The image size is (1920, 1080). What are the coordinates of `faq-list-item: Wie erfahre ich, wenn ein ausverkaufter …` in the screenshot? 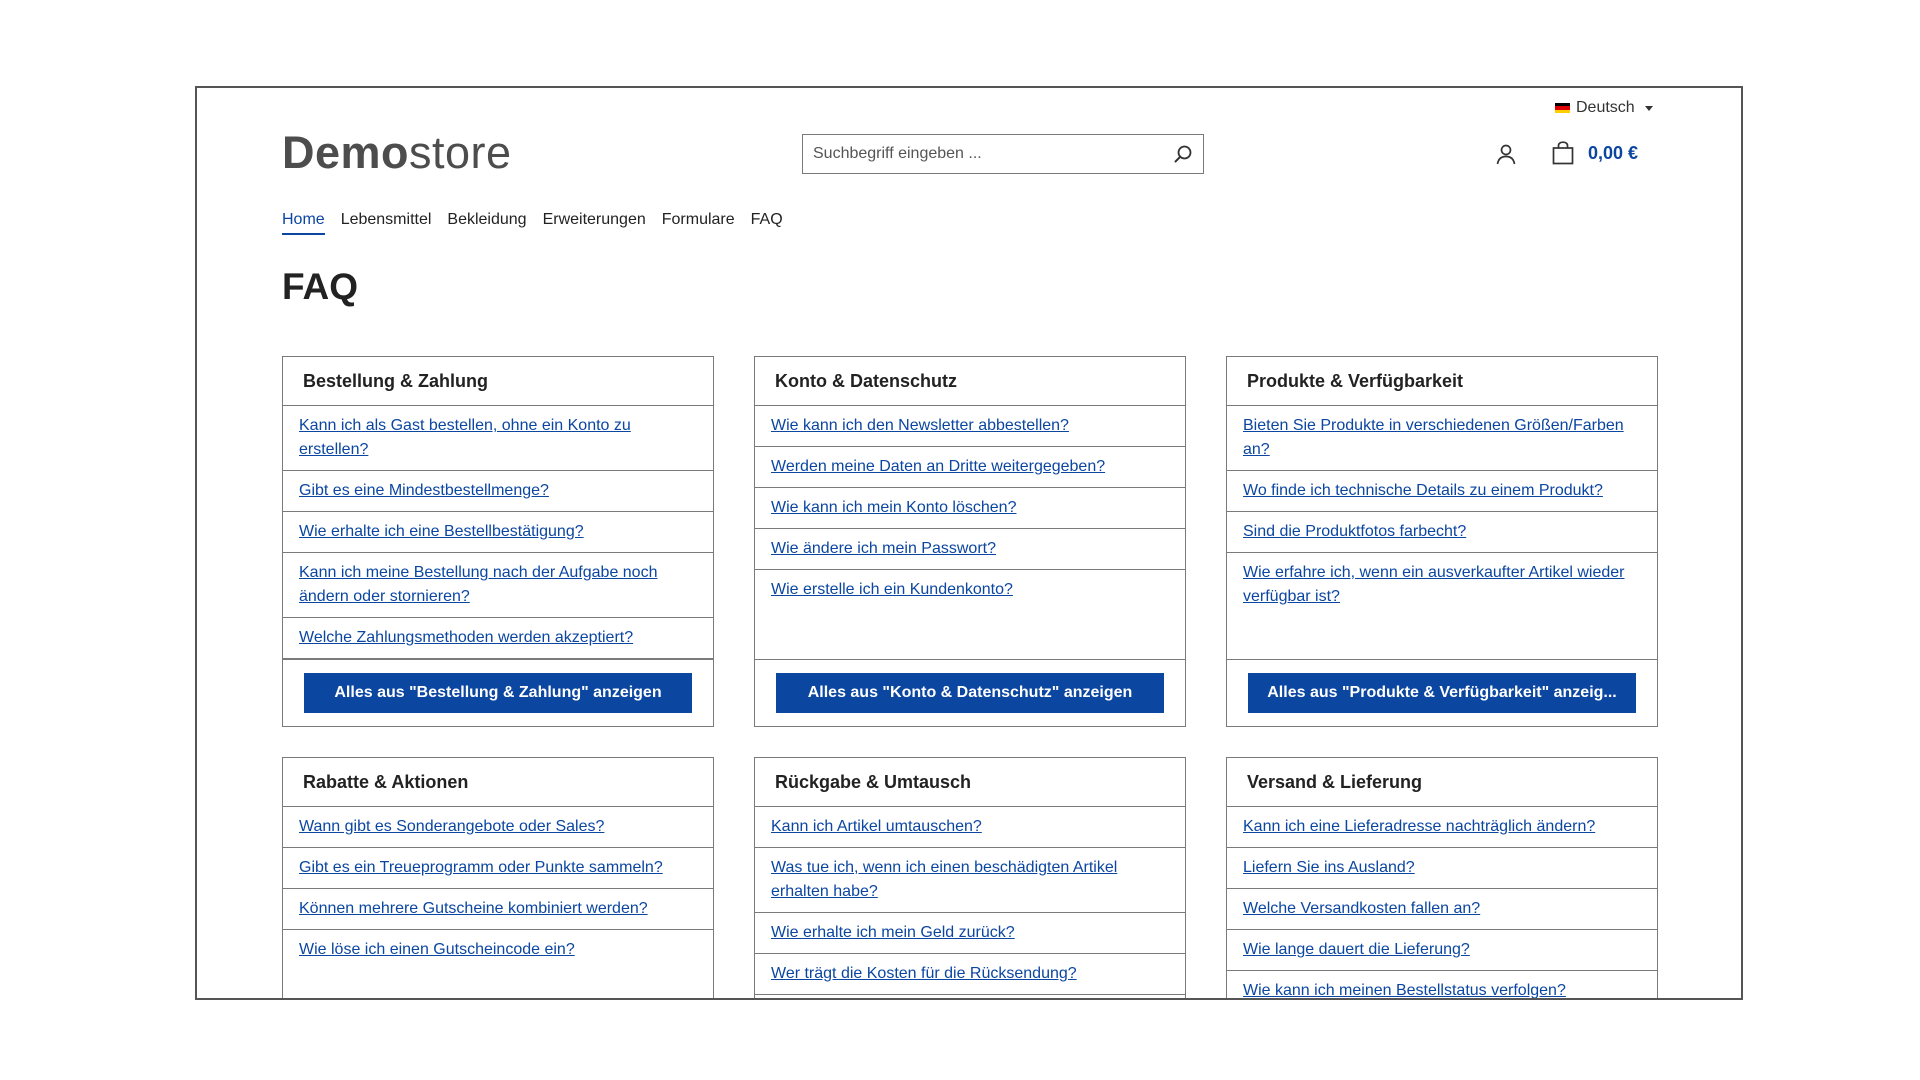 It's located at (1442, 585).